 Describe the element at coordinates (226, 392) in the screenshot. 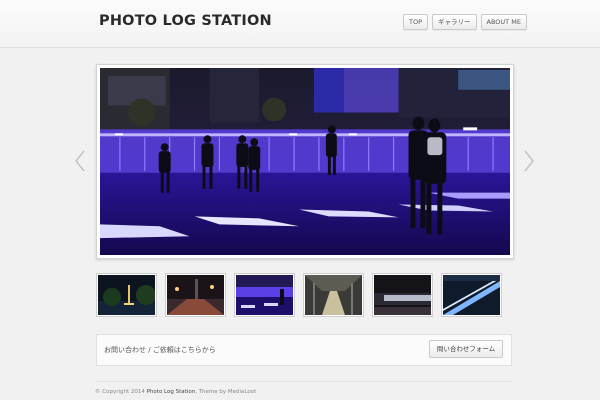

I see `footer-theme-credit: , Theme by MediaLoot` at that location.